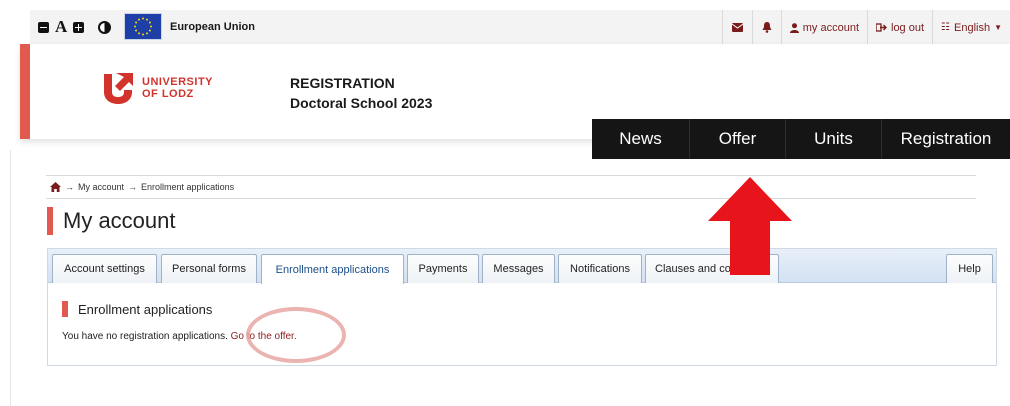  I want to click on registration-title-line-2: Doctoral School 2023, so click(361, 103).